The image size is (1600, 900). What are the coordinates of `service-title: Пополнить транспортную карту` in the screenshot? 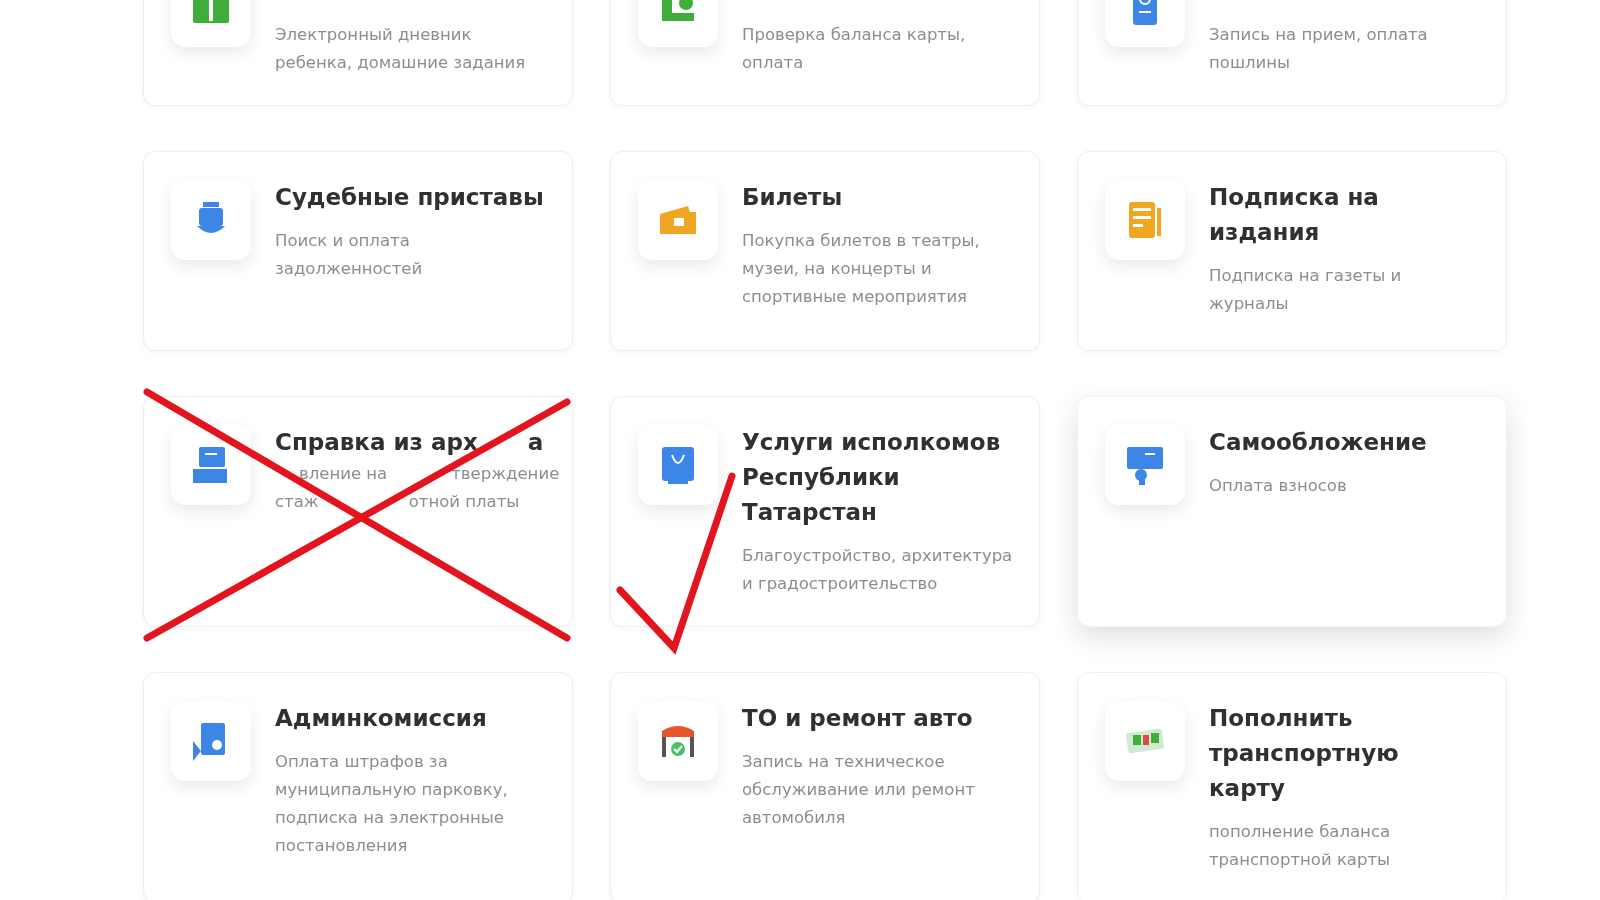 It's located at (1304, 753).